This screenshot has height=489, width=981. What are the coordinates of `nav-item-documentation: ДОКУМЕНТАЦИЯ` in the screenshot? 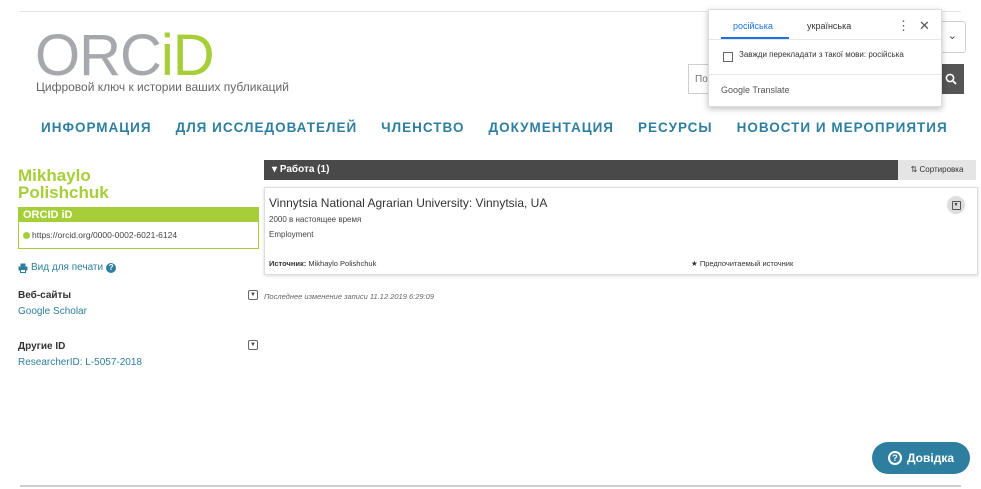 It's located at (551, 127).